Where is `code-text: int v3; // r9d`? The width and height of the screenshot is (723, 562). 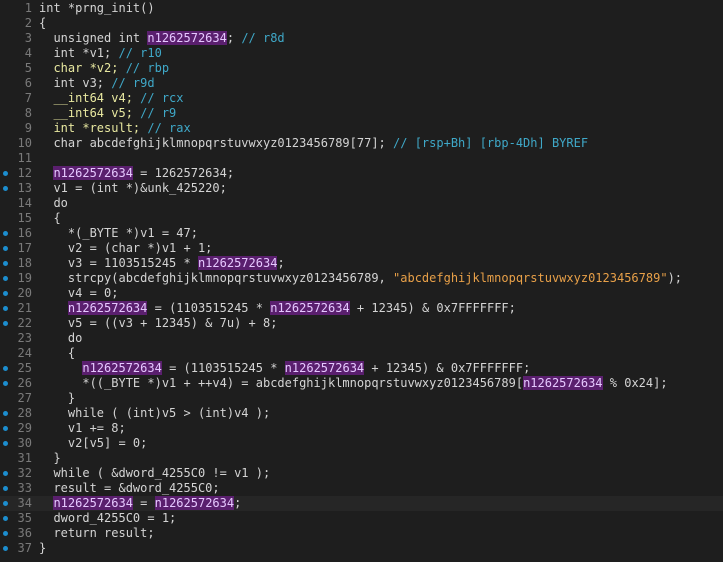 code-text: int v3; // r9d is located at coordinates (96, 83).